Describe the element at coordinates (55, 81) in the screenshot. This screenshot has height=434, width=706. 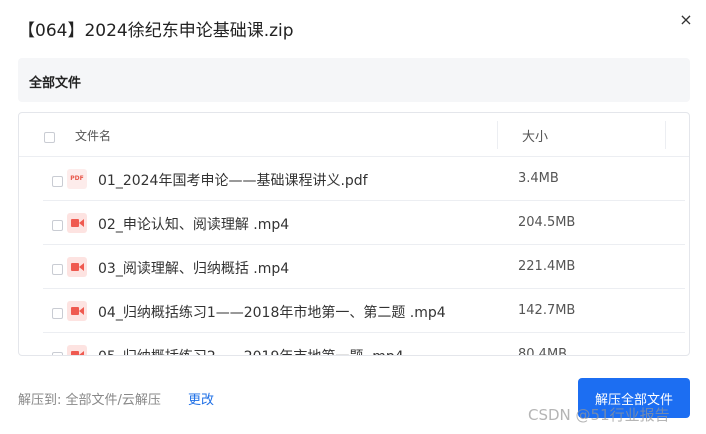
I see `breadcrumb-root: 全部文件` at that location.